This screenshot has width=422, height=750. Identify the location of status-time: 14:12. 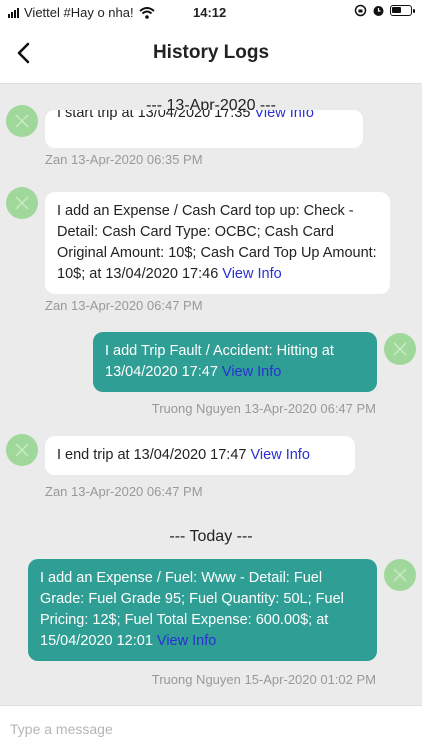
(210, 12).